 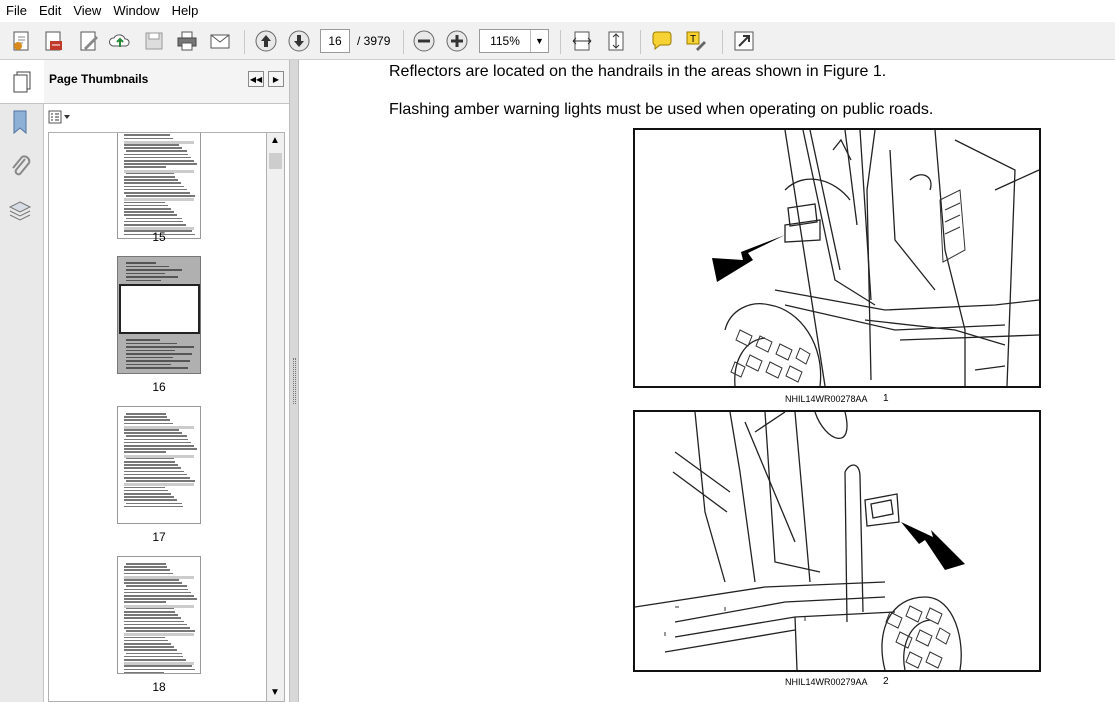 What do you see at coordinates (505, 41) in the screenshot?
I see `zoom-value: 115%` at bounding box center [505, 41].